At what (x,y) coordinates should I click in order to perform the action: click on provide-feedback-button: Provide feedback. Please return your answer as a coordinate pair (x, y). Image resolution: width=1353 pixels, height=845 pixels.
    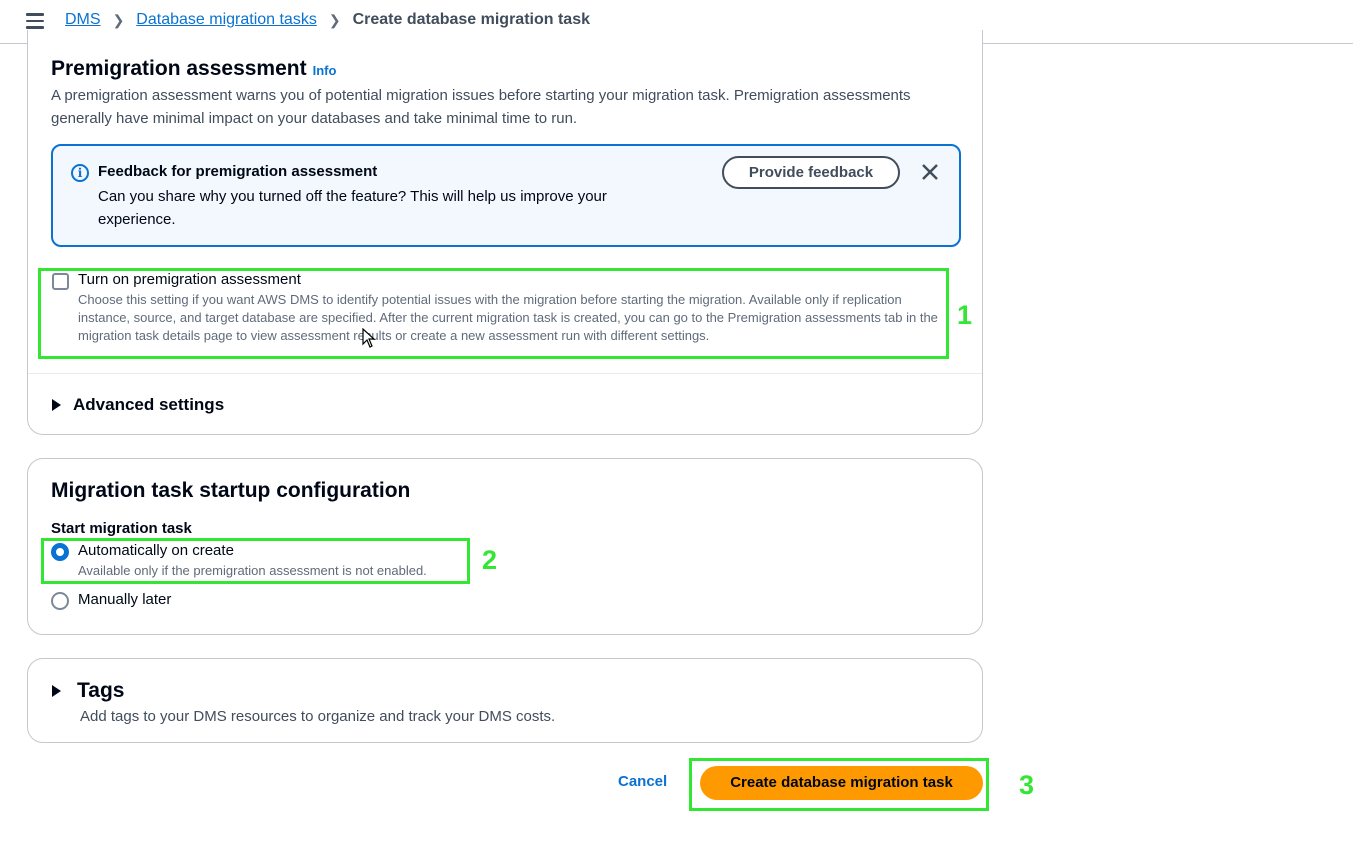
    Looking at the image, I should click on (811, 172).